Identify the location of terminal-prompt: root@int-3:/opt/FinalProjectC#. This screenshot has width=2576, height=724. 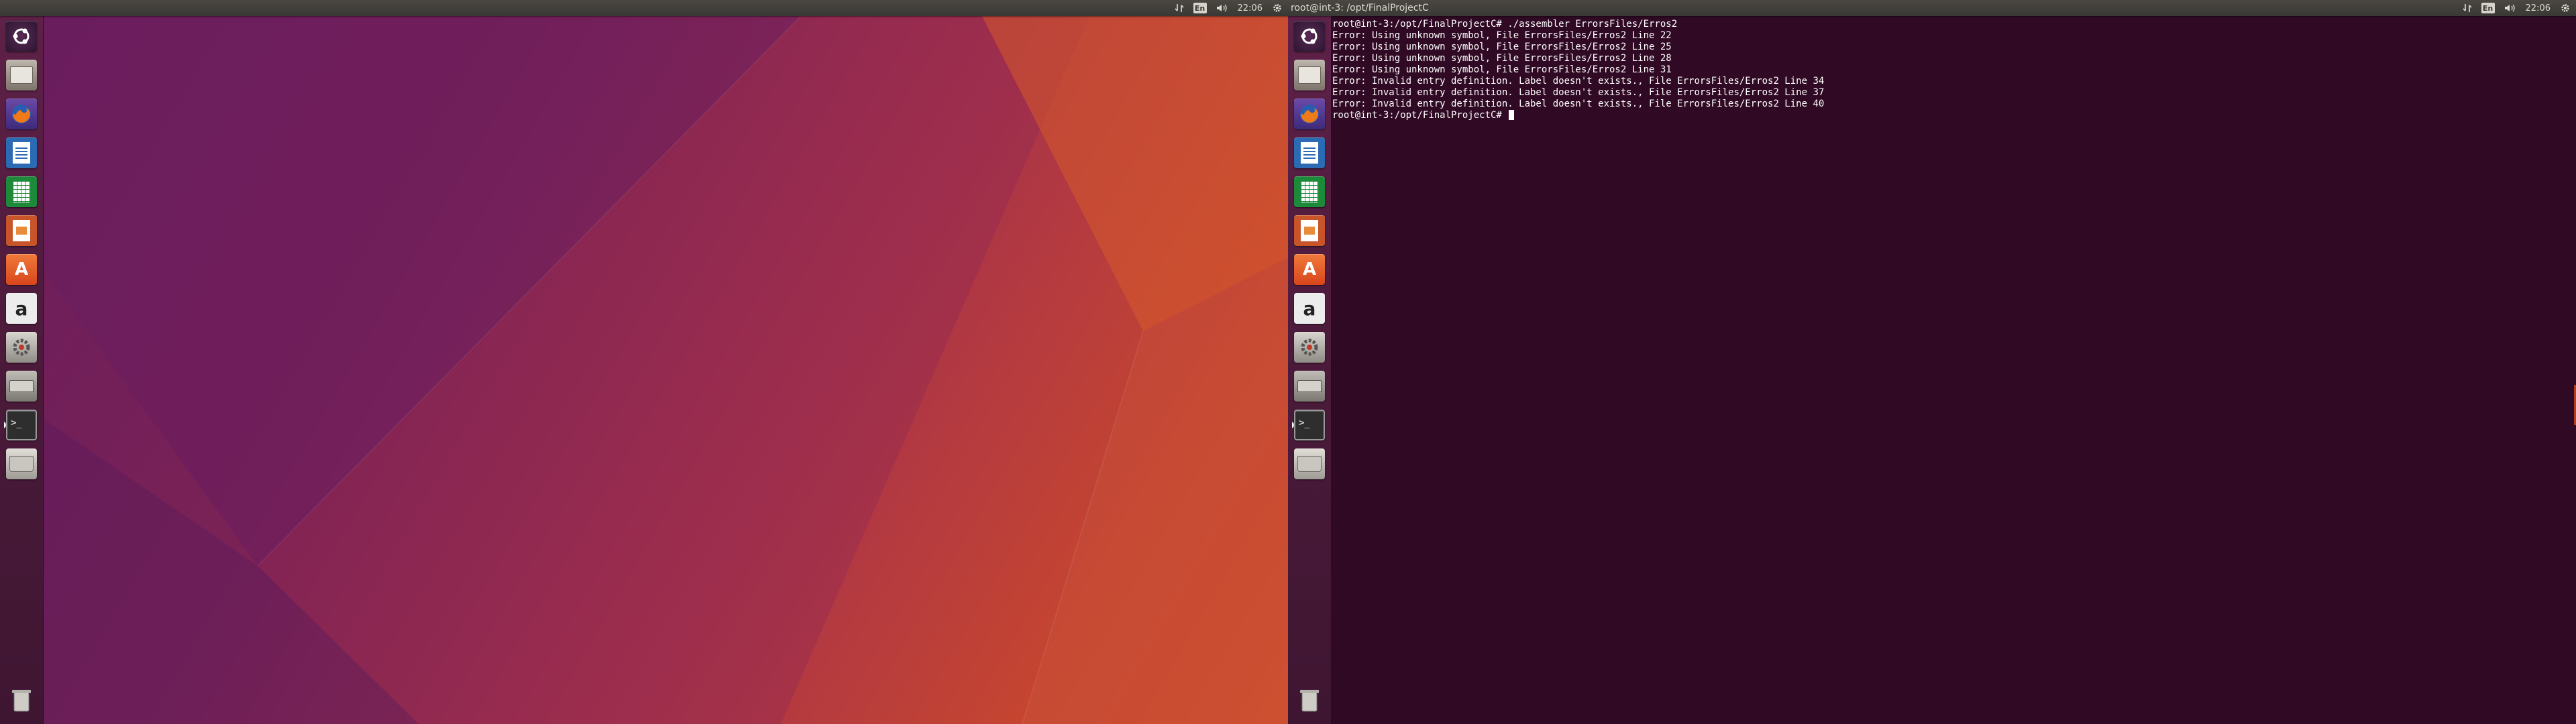
(1420, 115).